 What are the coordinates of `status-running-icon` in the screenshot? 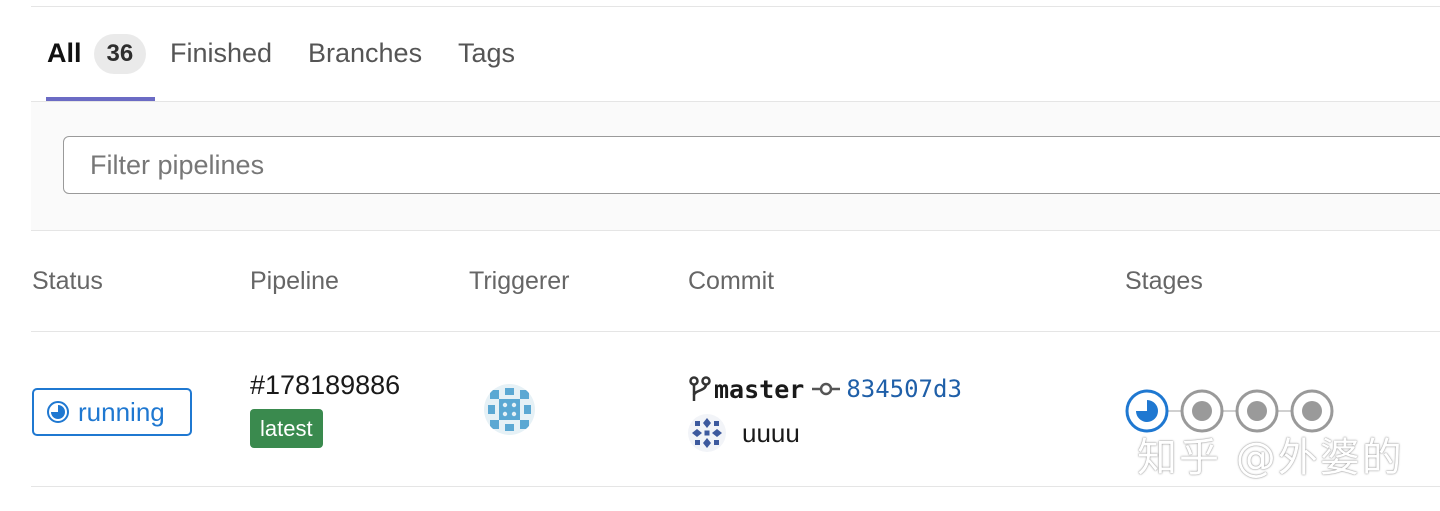 It's located at (58, 412).